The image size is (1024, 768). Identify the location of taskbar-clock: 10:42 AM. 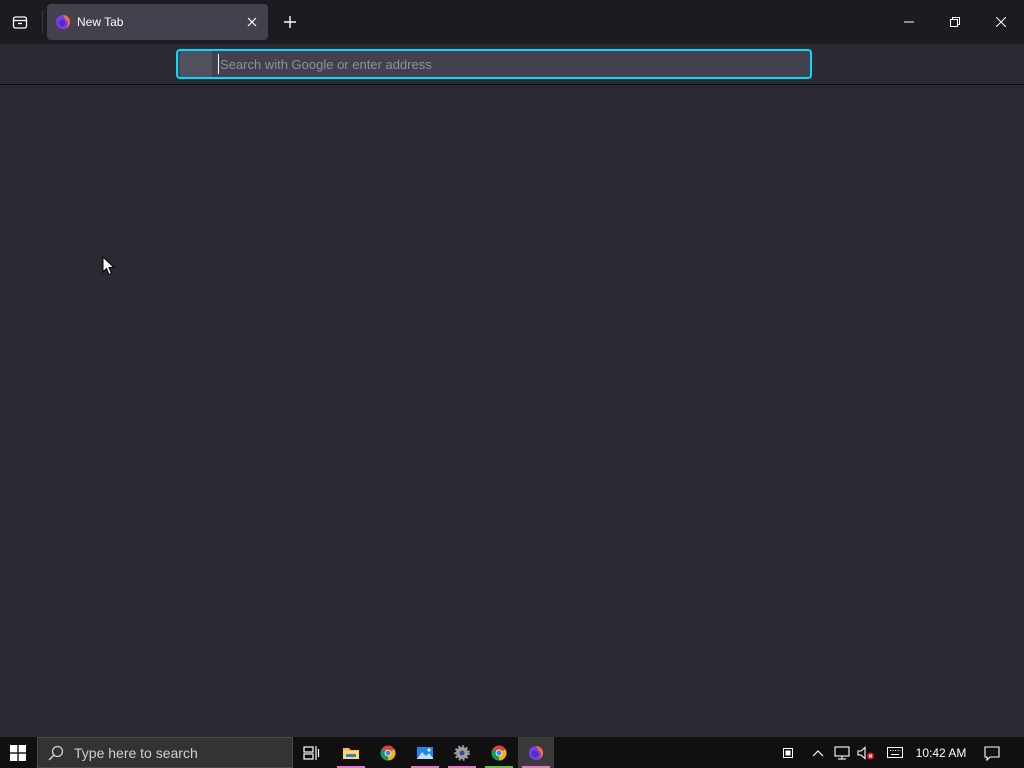
(941, 752).